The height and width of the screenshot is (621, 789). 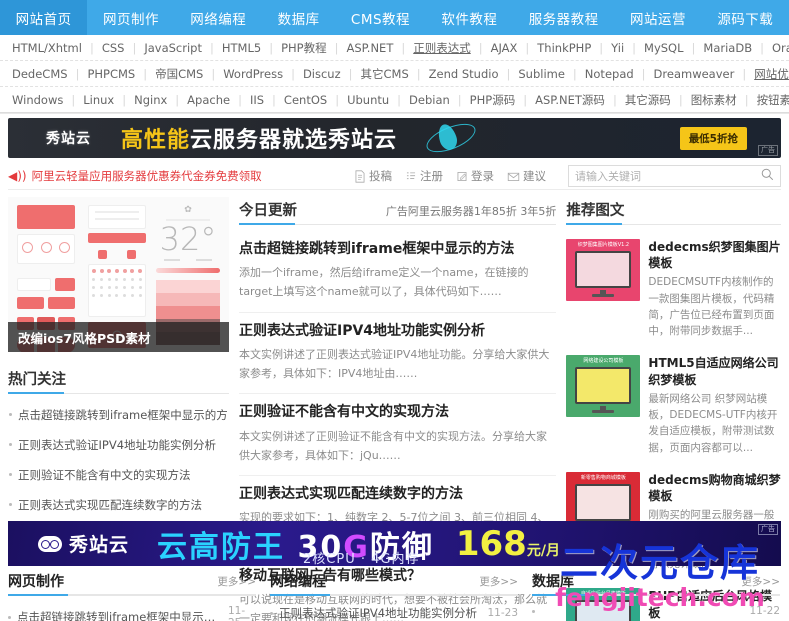 I want to click on bottom-ad-banner: 秀站云 云高防王 30G防御 168元/月 2核CPU · 4G内存 广告, so click(x=394, y=543).